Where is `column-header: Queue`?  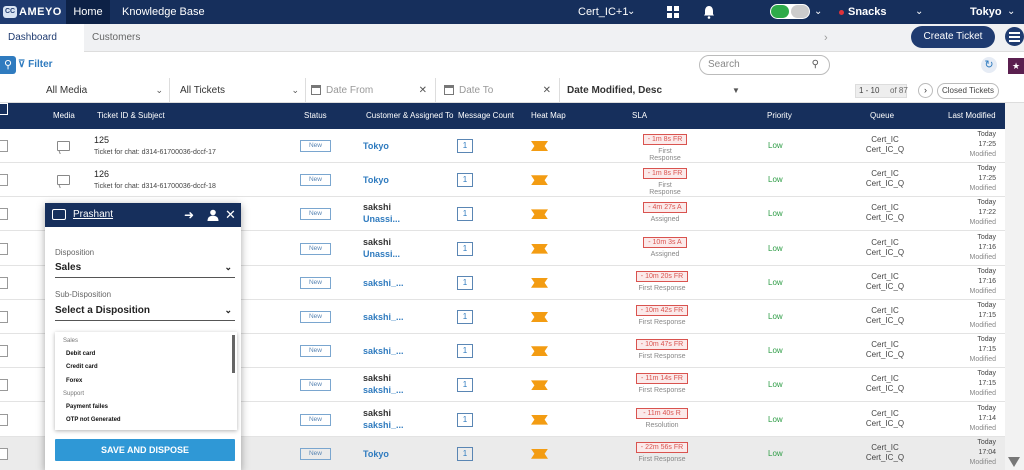
column-header: Queue is located at coordinates (882, 116).